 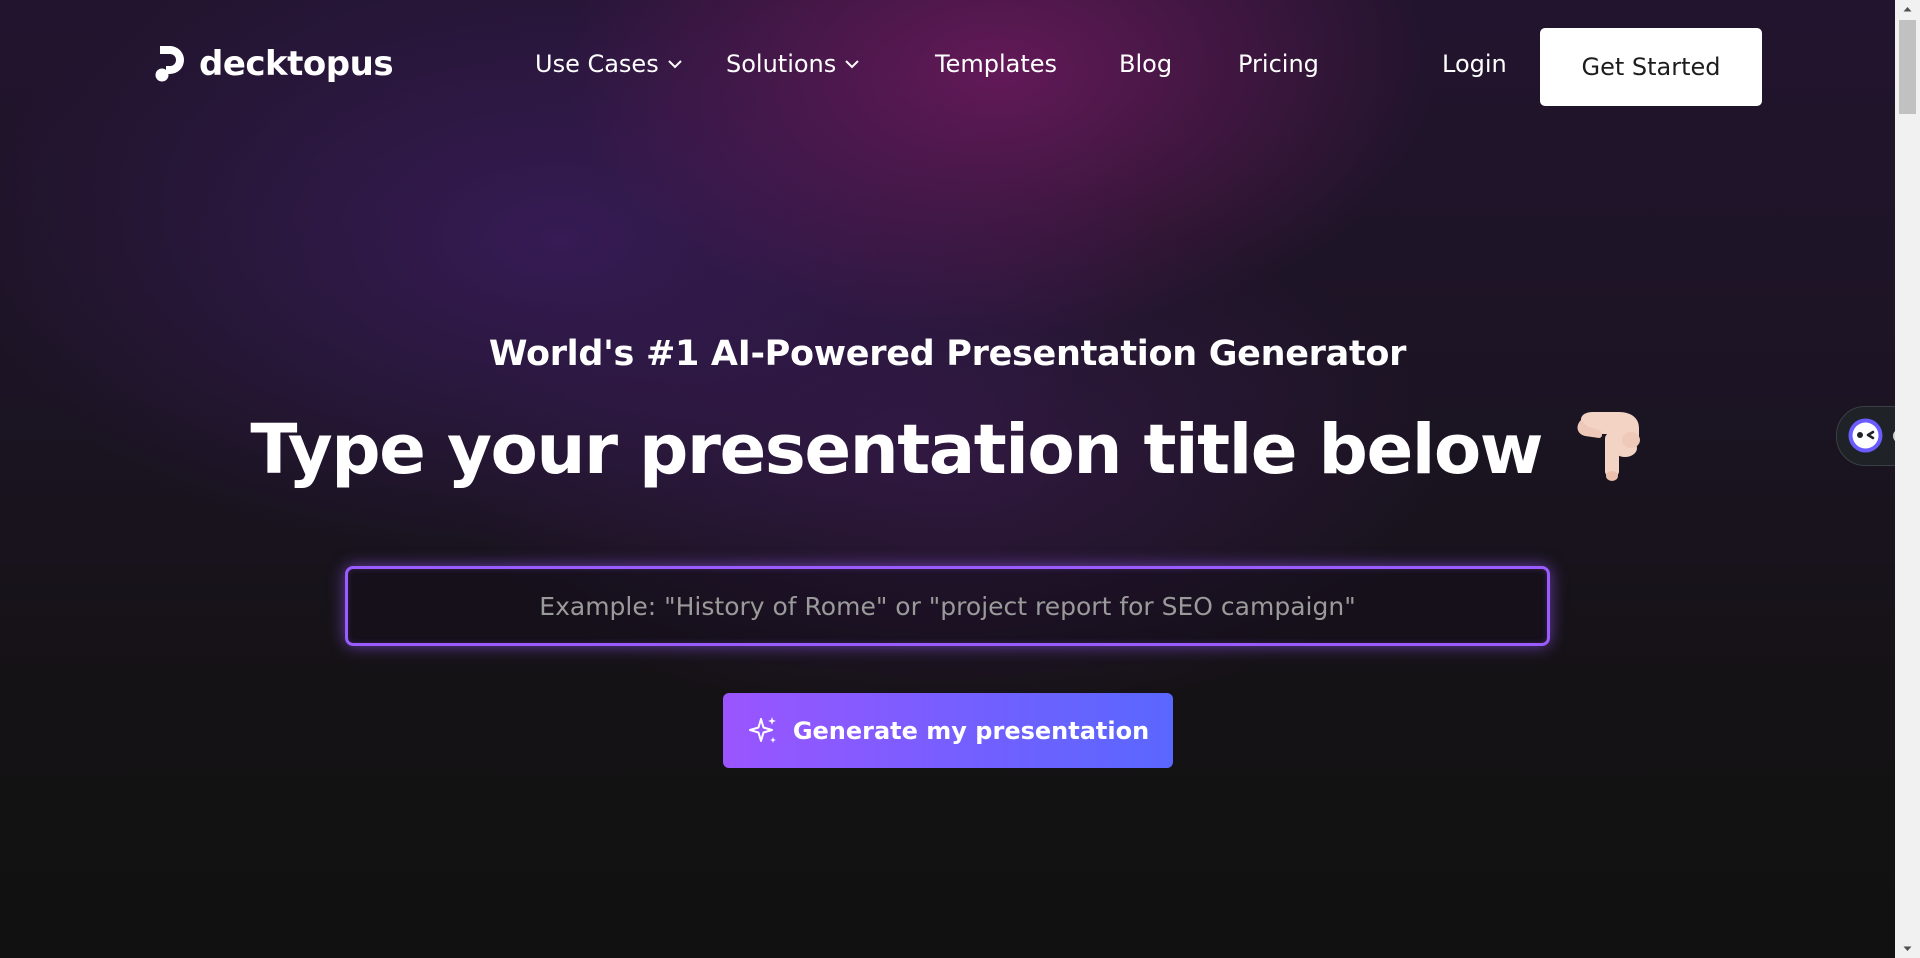 I want to click on nav-solutions: Solutions, so click(x=793, y=64).